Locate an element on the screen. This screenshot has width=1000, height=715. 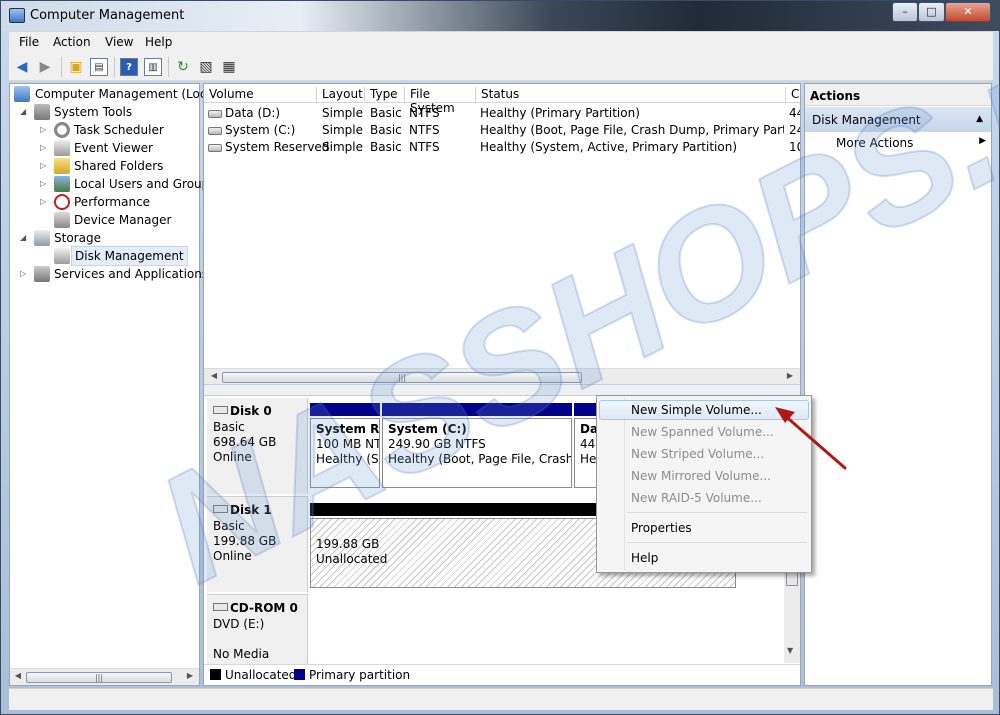
volume-list-header: Volume Layout Type File System Status C is located at coordinates (502, 99).